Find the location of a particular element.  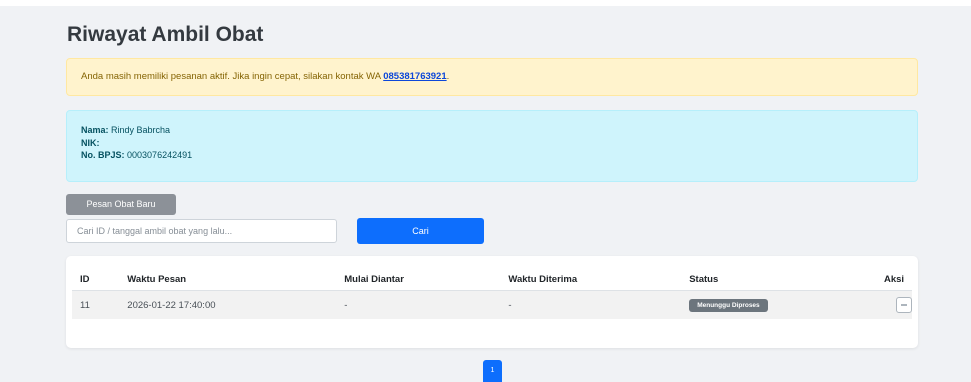

patient-bpjs-label: No. BPJS: is located at coordinates (103, 155).